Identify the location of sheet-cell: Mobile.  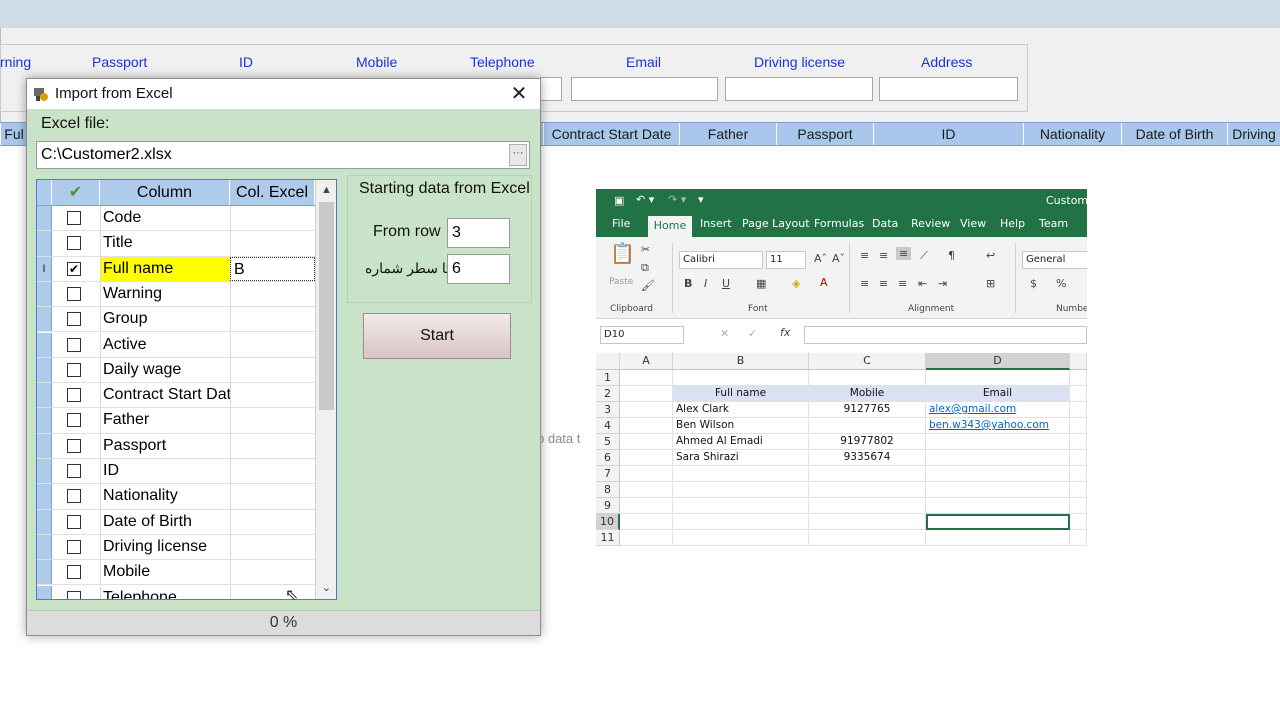
(867, 394).